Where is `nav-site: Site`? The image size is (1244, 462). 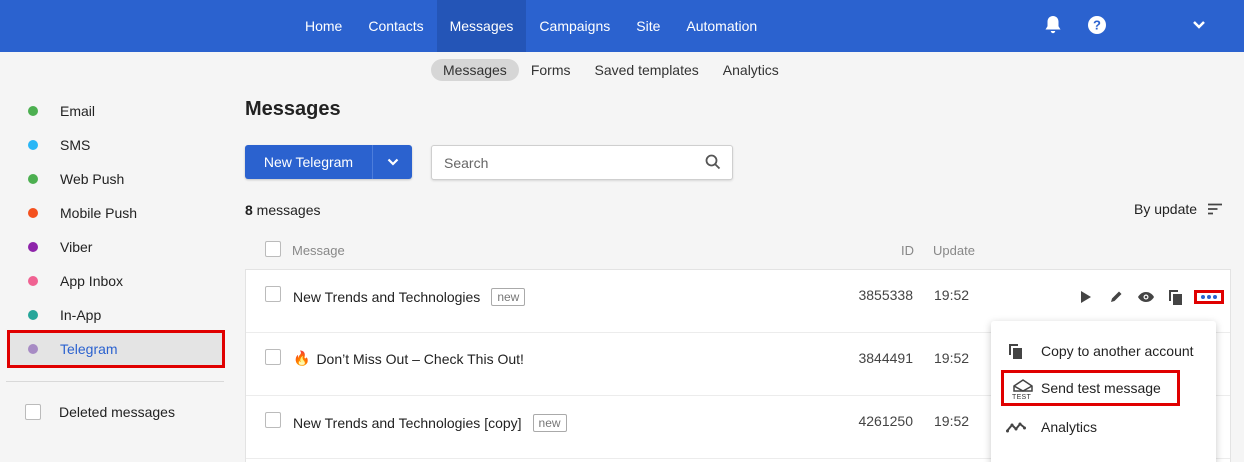 nav-site: Site is located at coordinates (648, 26).